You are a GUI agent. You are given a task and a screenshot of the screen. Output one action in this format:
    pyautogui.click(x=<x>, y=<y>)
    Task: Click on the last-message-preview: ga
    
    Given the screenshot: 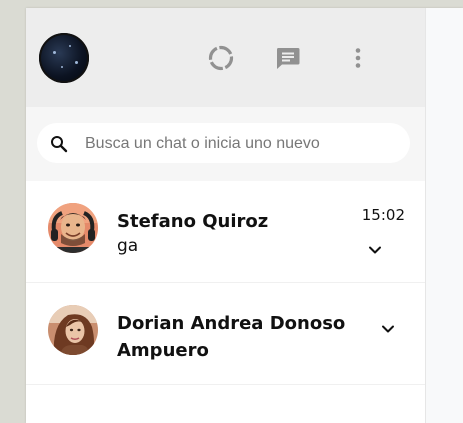 What is the action you would take?
    pyautogui.click(x=128, y=246)
    